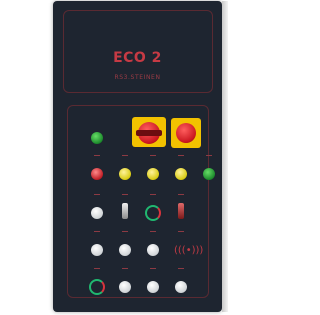 The height and width of the screenshot is (315, 320). I want to click on estop-bar, so click(149, 133).